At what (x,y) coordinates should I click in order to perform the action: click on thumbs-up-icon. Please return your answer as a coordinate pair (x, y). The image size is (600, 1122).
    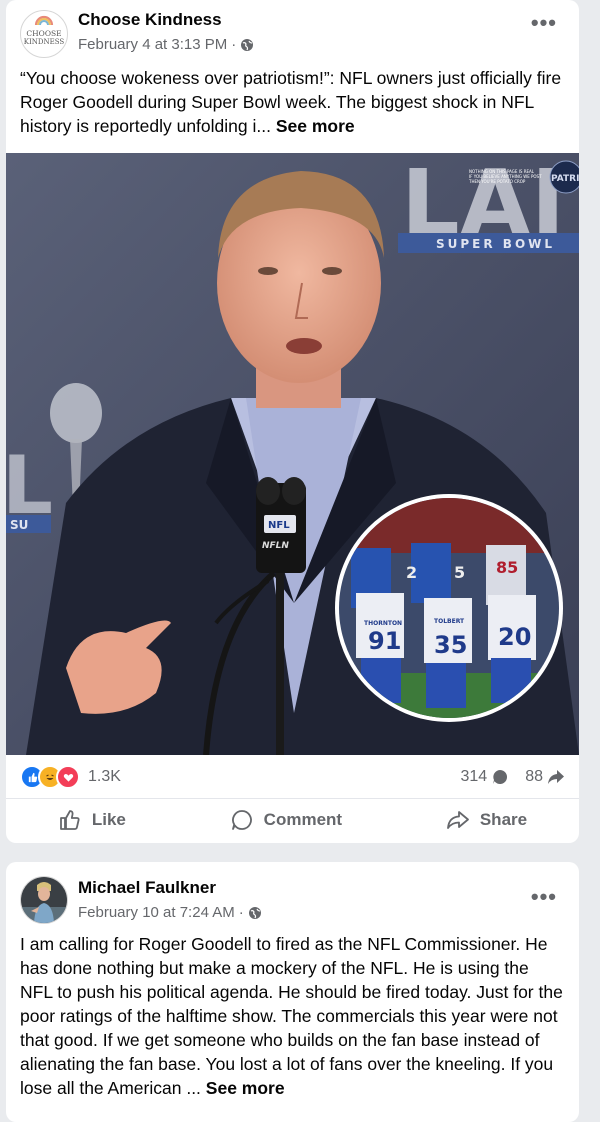
    Looking at the image, I should click on (69, 820).